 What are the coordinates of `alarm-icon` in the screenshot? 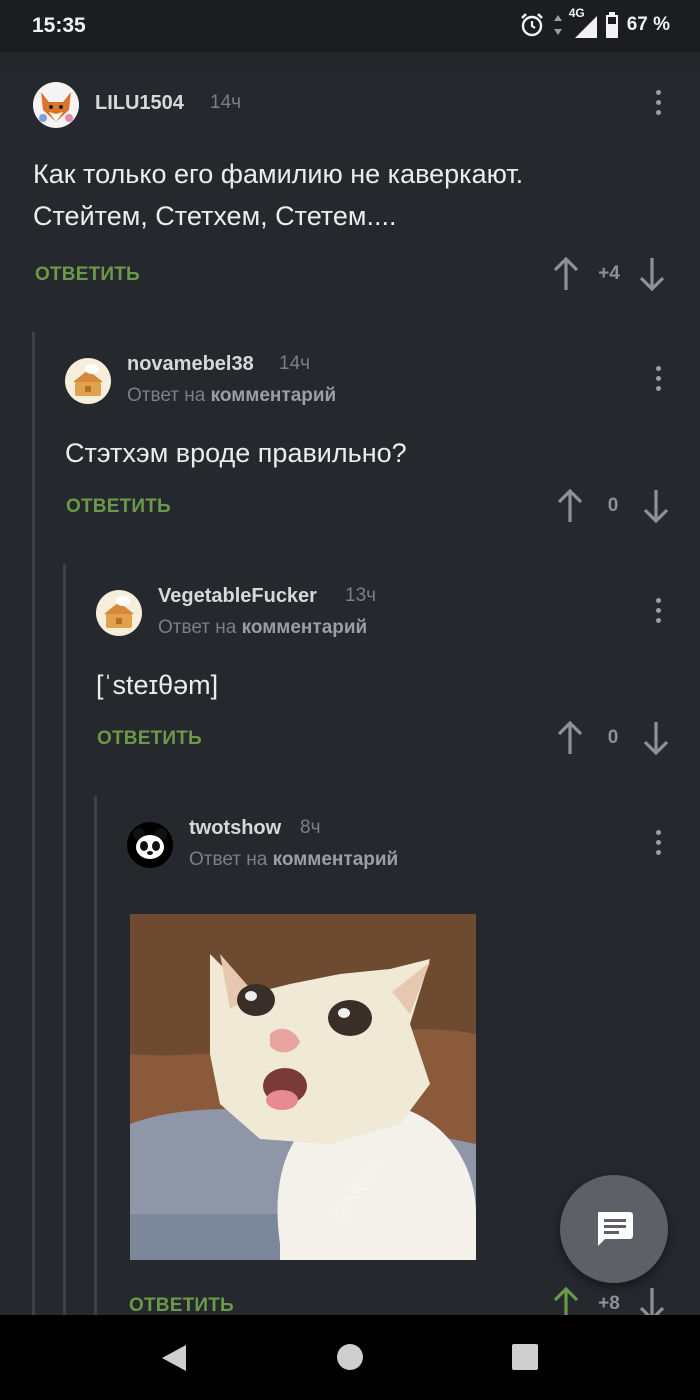 It's located at (531, 25).